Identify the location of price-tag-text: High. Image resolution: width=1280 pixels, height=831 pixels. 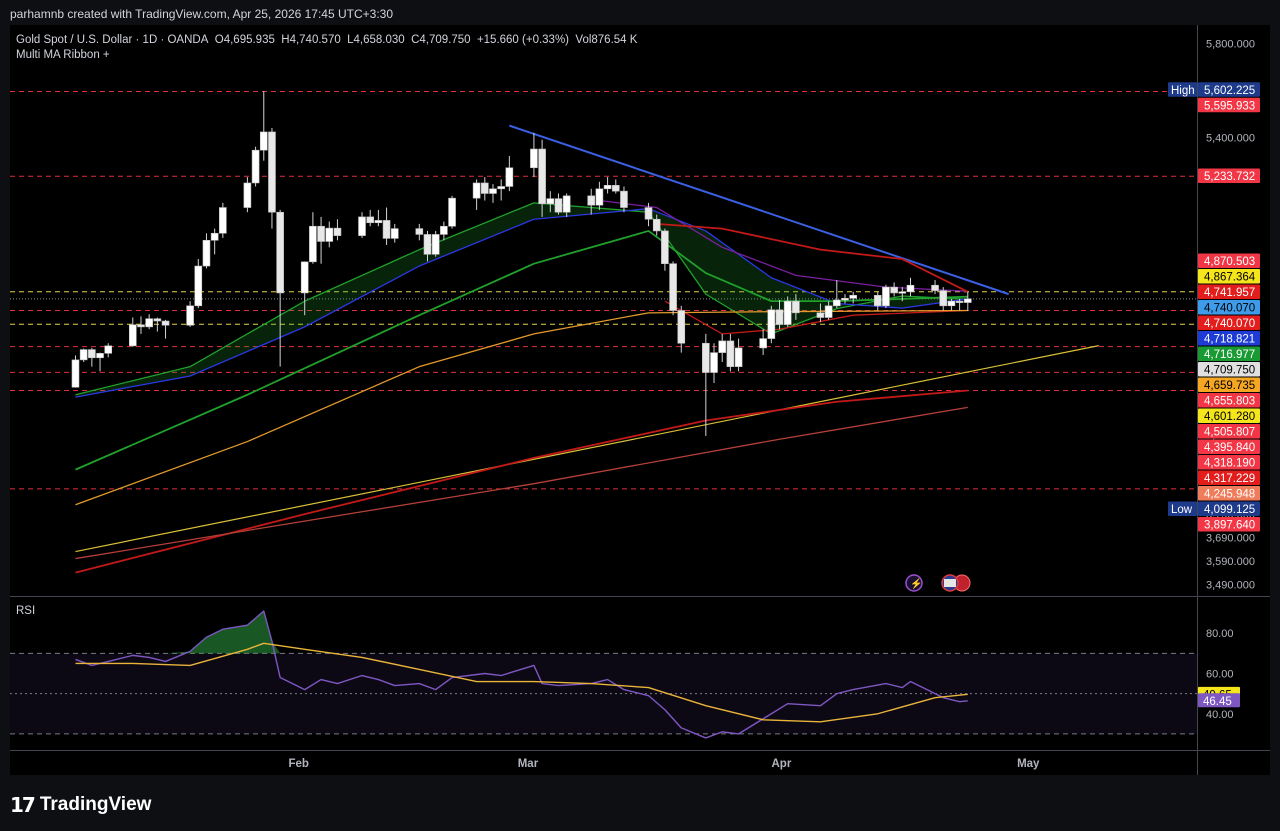
(1183, 91).